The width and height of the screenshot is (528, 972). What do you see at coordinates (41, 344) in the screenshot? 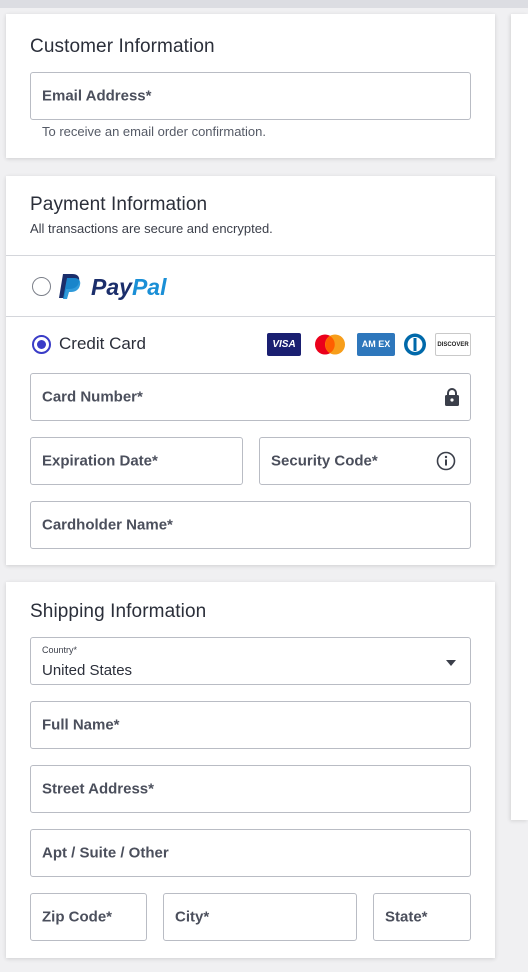
I see `credit-card-radio` at bounding box center [41, 344].